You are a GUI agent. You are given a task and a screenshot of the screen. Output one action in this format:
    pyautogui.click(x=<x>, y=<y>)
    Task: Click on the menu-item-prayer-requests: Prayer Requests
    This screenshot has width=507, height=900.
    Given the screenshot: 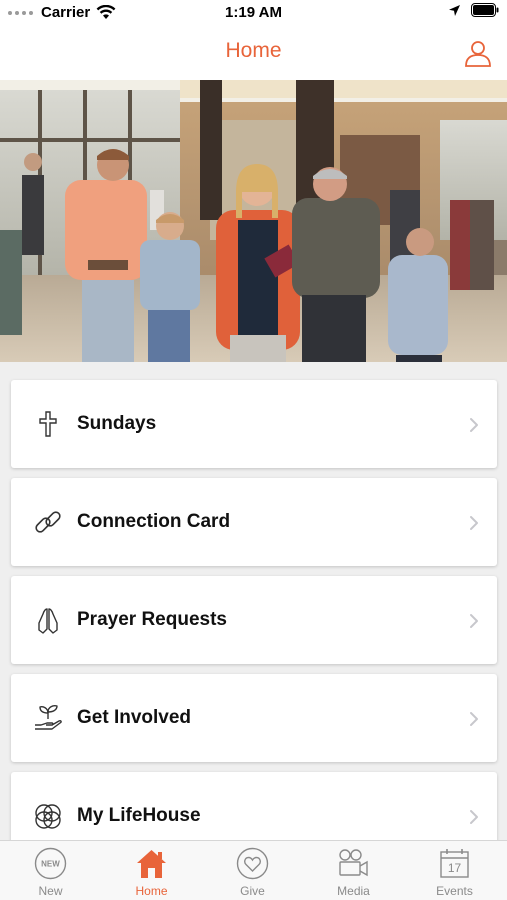 What is the action you would take?
    pyautogui.click(x=254, y=620)
    